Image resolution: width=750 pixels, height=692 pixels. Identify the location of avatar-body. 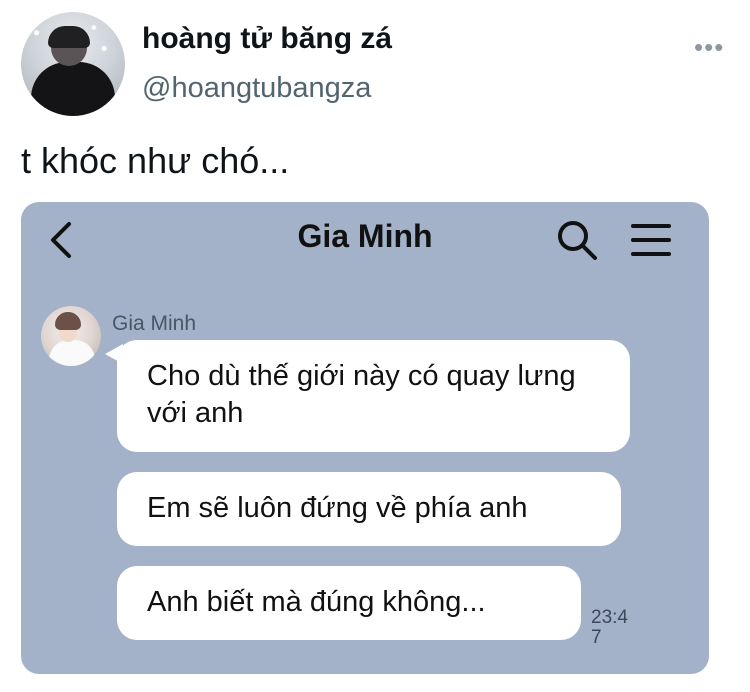
(73, 89).